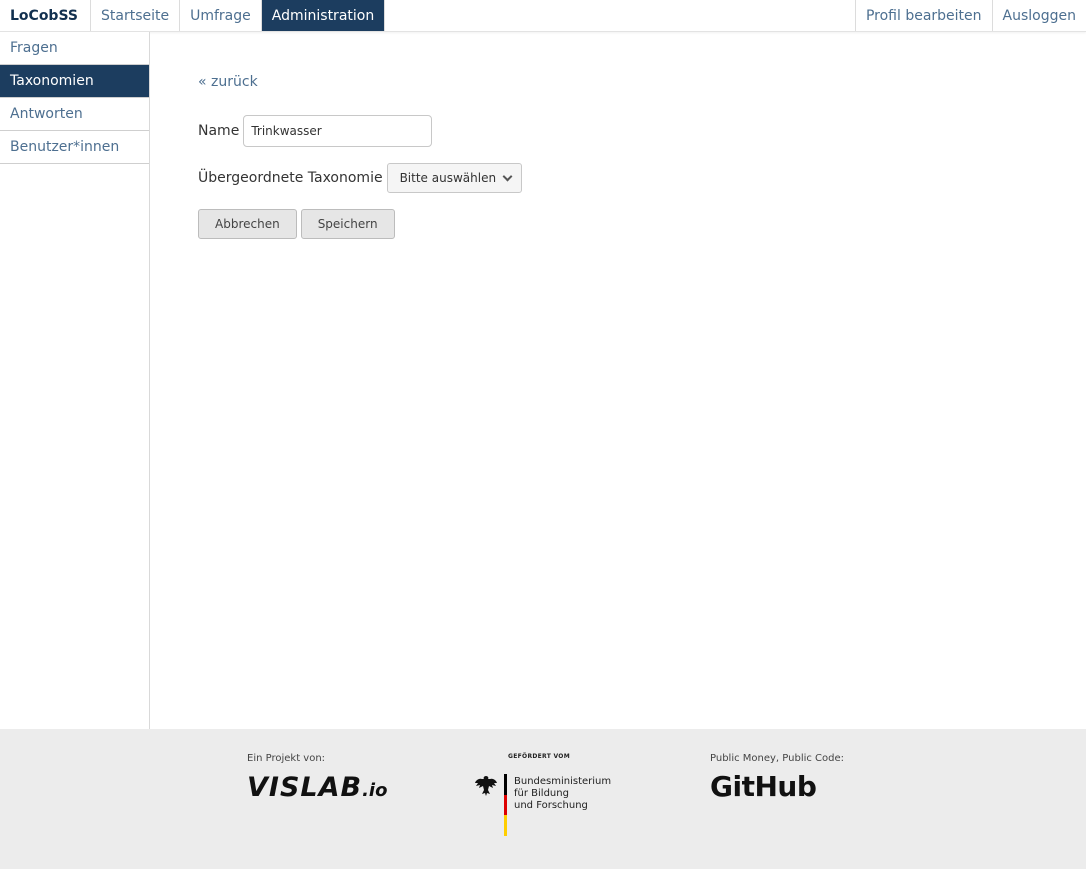  I want to click on nav-startseite: Startseite, so click(134, 15).